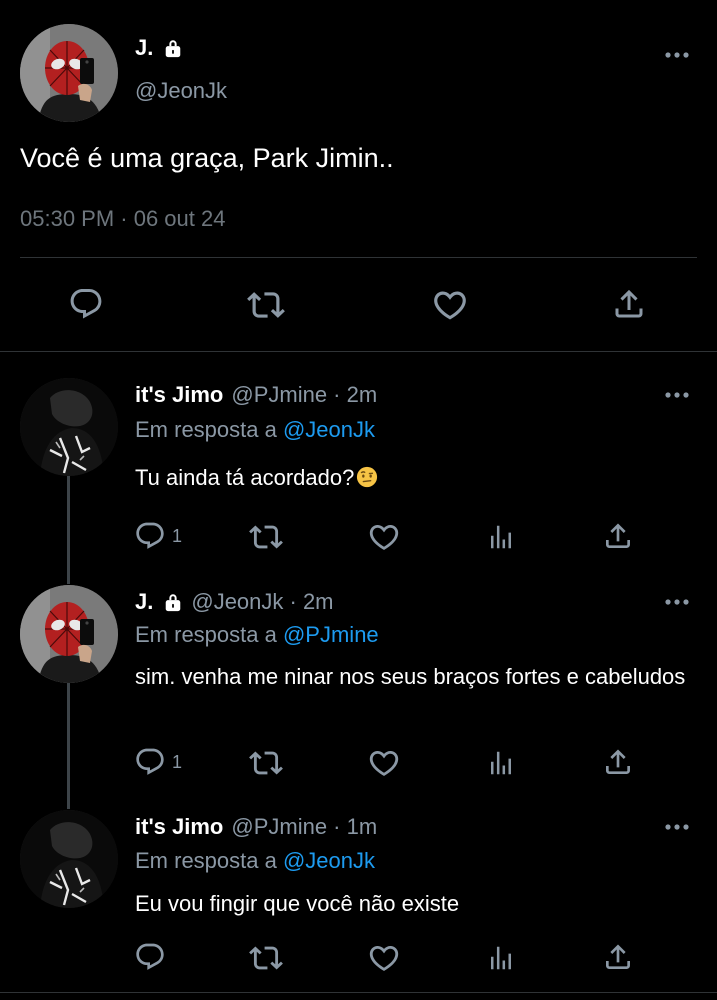 The image size is (717, 1000). What do you see at coordinates (159, 48) in the screenshot?
I see `author-name: J.` at bounding box center [159, 48].